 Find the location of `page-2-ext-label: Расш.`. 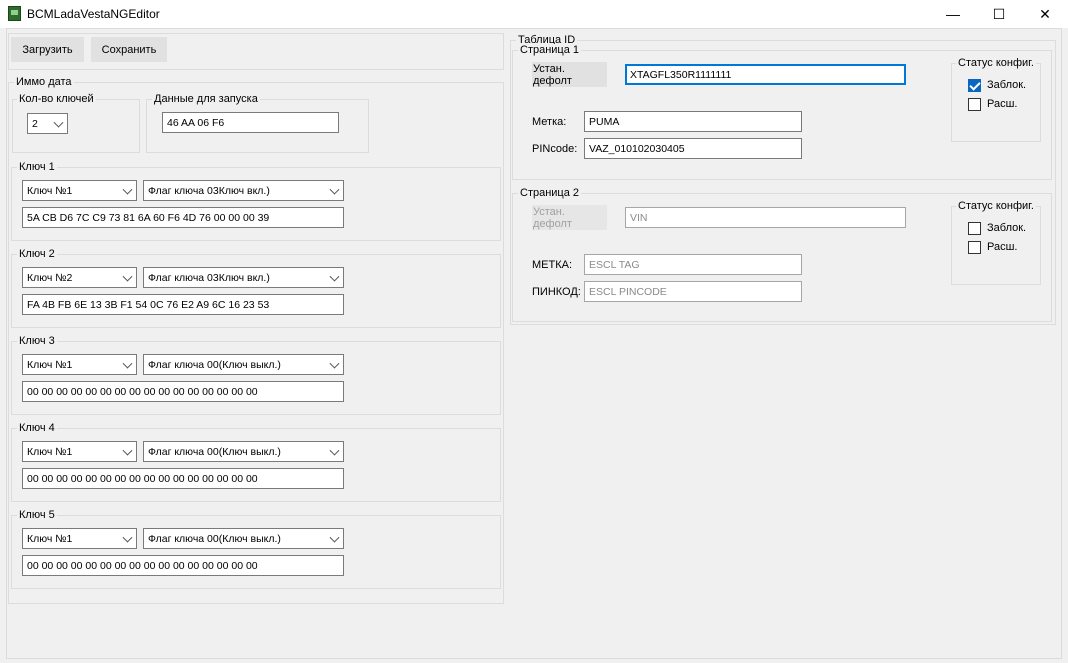

page-2-ext-label: Расш. is located at coordinates (1002, 247).